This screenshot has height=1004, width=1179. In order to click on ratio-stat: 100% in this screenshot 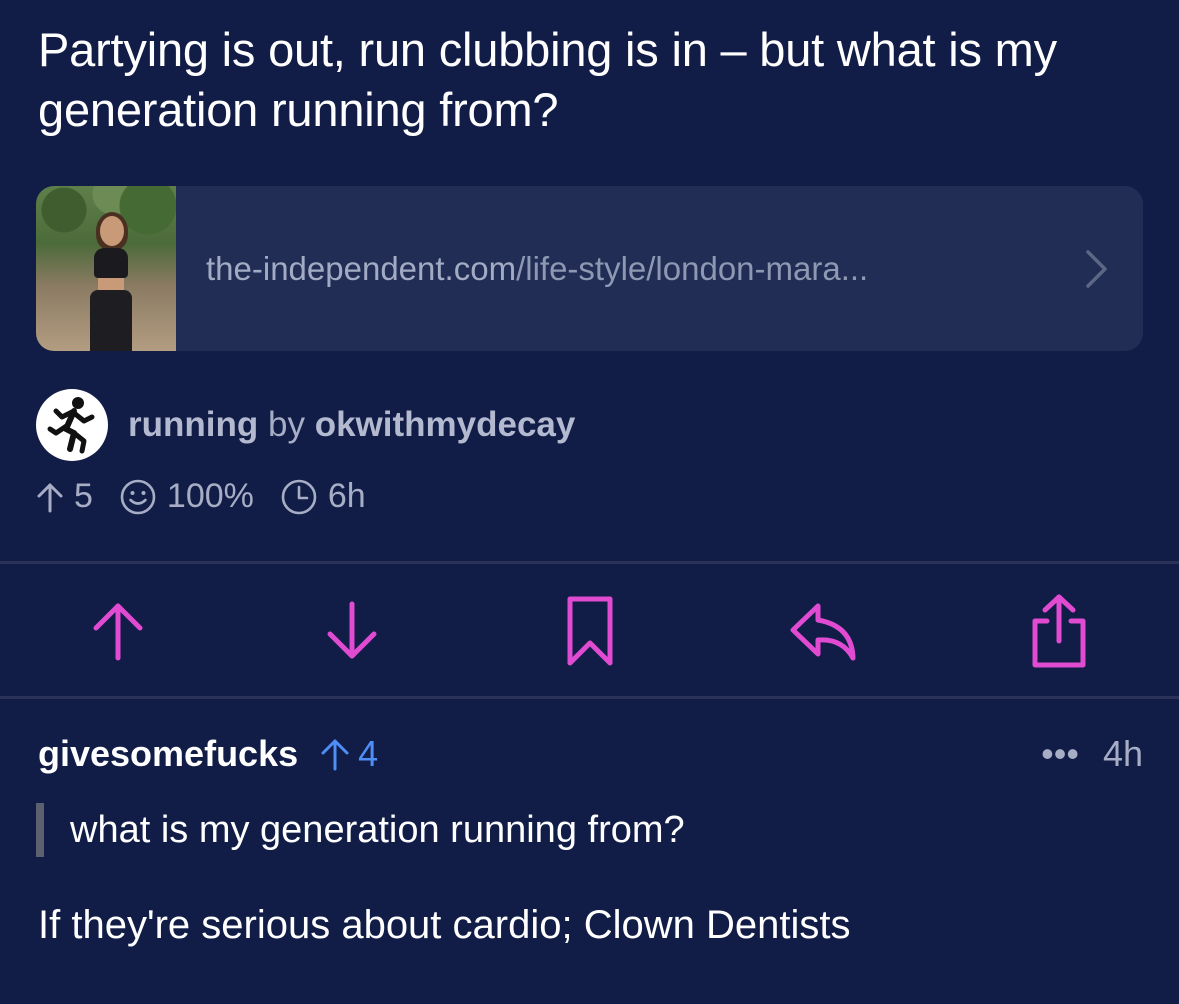, I will do `click(186, 496)`.